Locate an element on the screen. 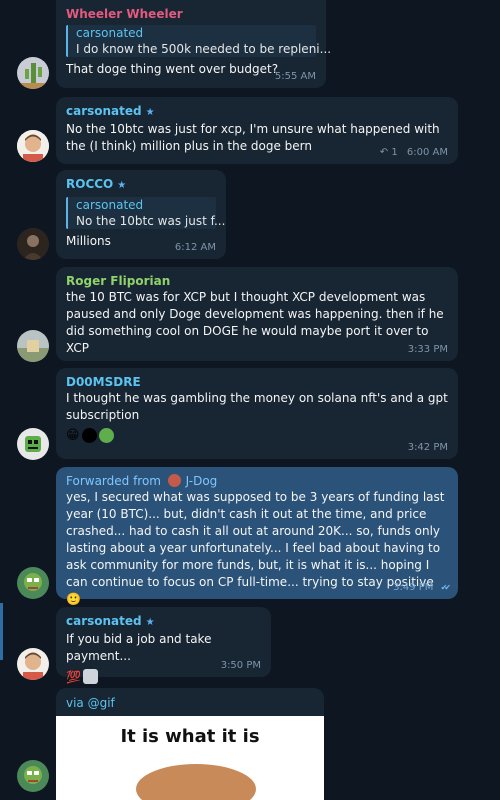  sender-name: Roger Fliporian is located at coordinates (257, 281).